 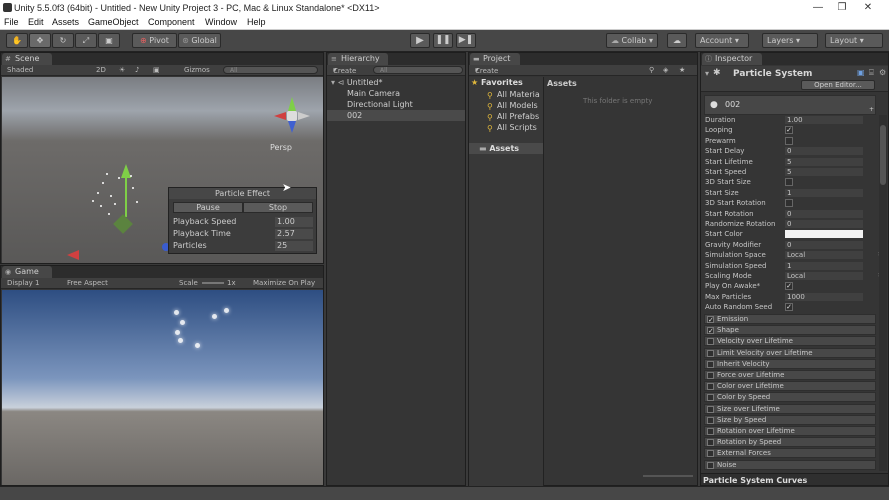 What do you see at coordinates (824, 296) in the screenshot?
I see `prop-value-field: 1000` at bounding box center [824, 296].